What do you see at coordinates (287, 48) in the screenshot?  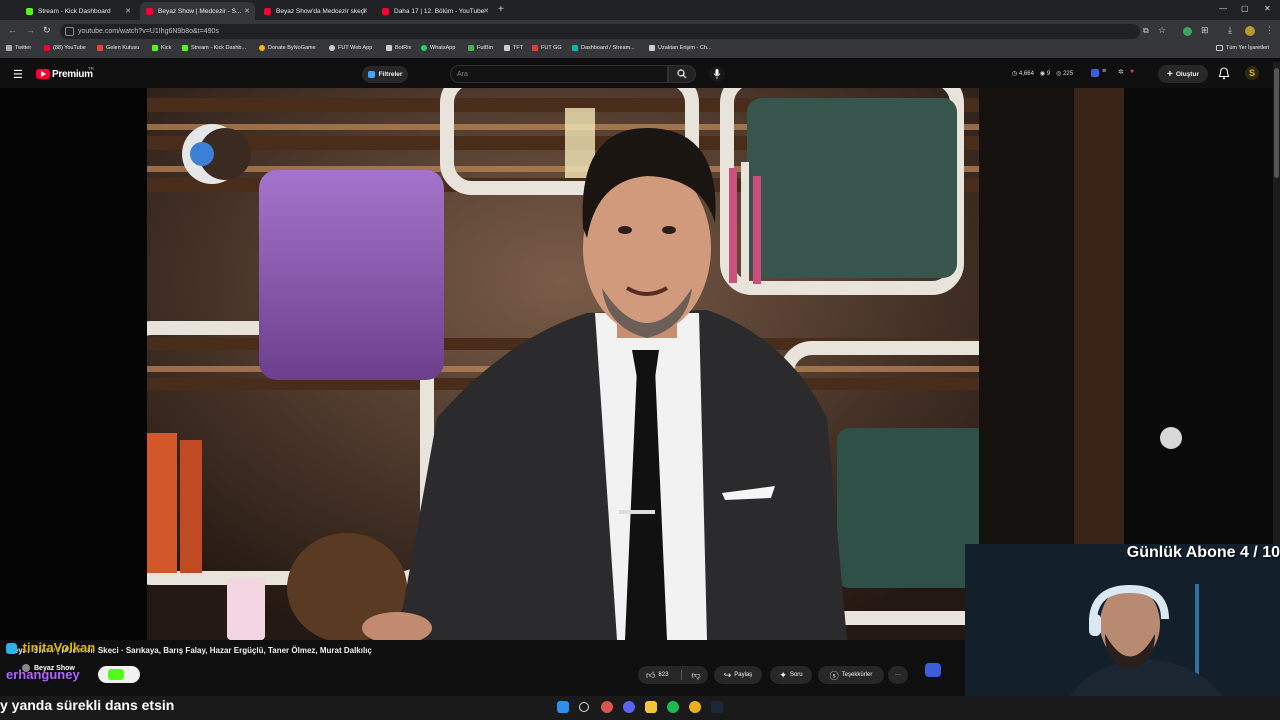 I see `bookmark-bynogame: Donate ByNoGame` at bounding box center [287, 48].